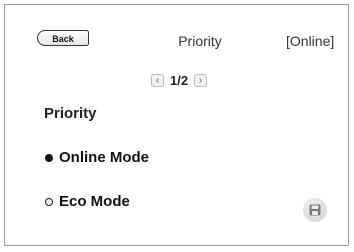 The image size is (354, 252). What do you see at coordinates (310, 41) in the screenshot?
I see `status-label: [Online]` at bounding box center [310, 41].